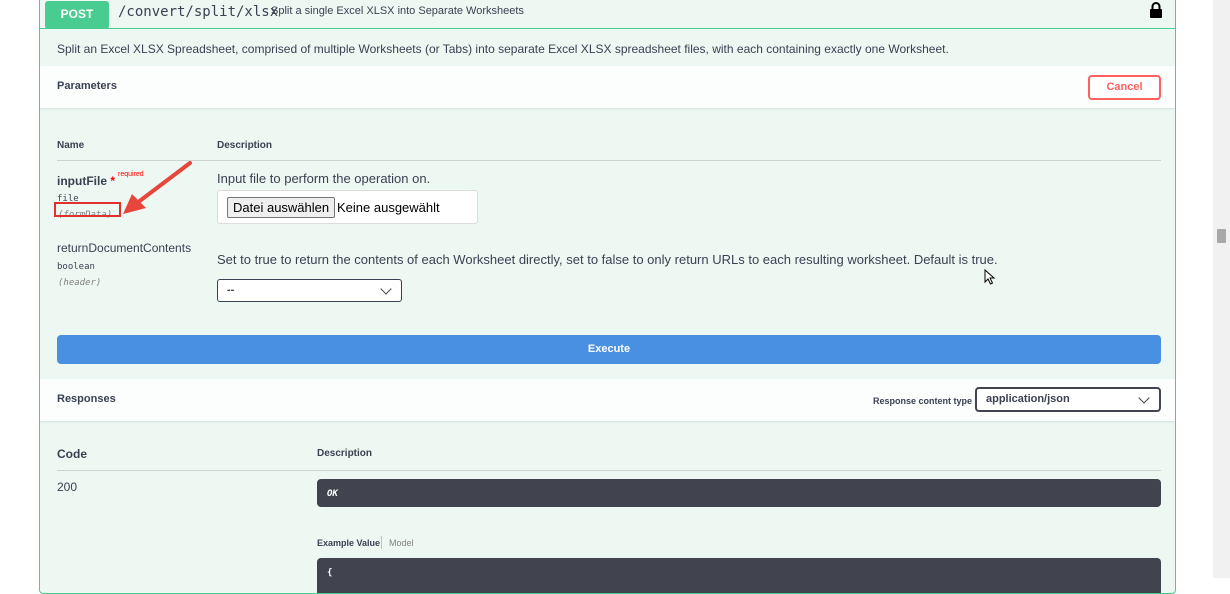  Describe the element at coordinates (1124, 87) in the screenshot. I see `cancel-button: Cancel` at that location.